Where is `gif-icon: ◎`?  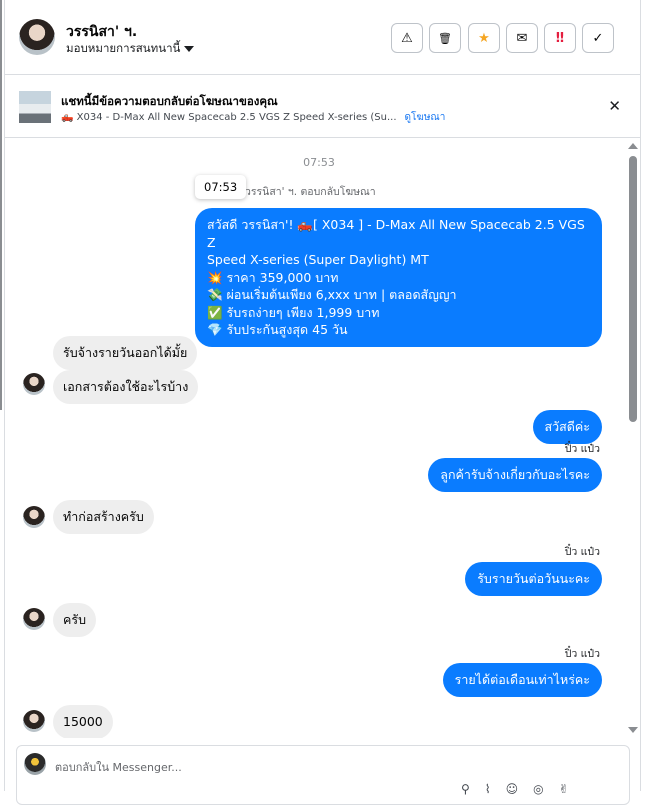
gif-icon: ◎ is located at coordinates (545, 789).